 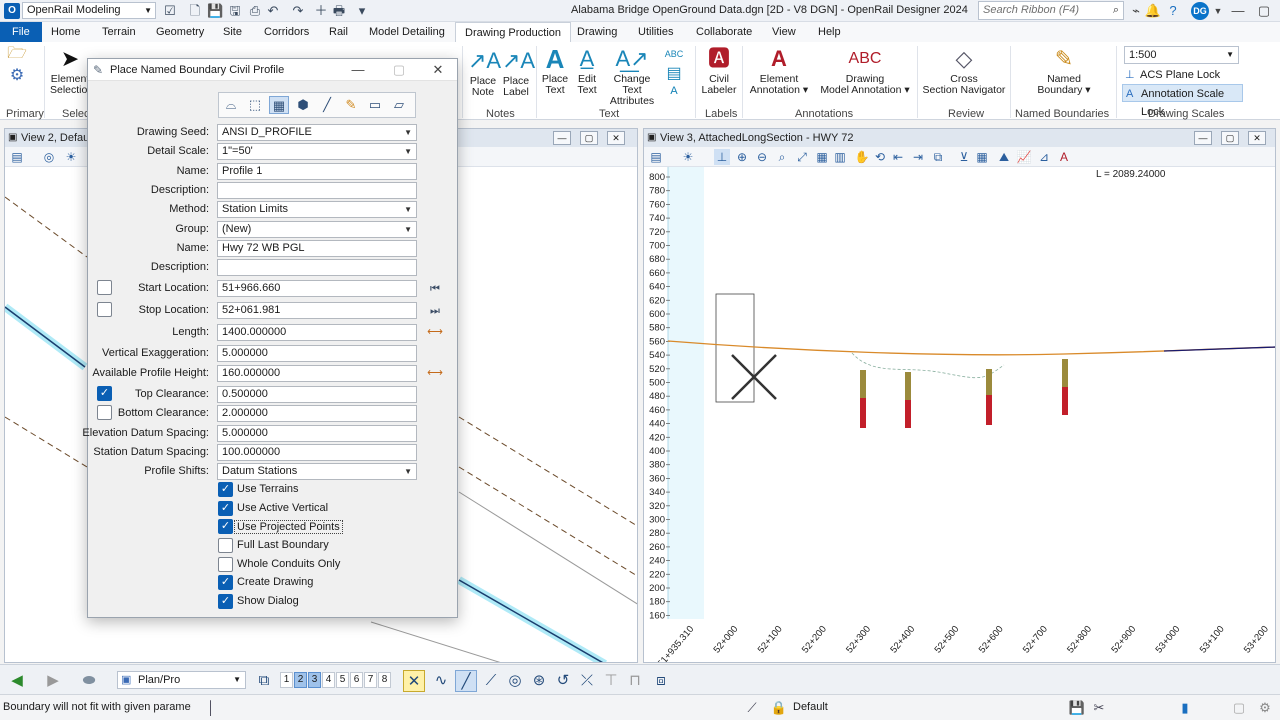 What do you see at coordinates (231, 105) in the screenshot?
I see `civil-plan-icon: ⌓` at bounding box center [231, 105].